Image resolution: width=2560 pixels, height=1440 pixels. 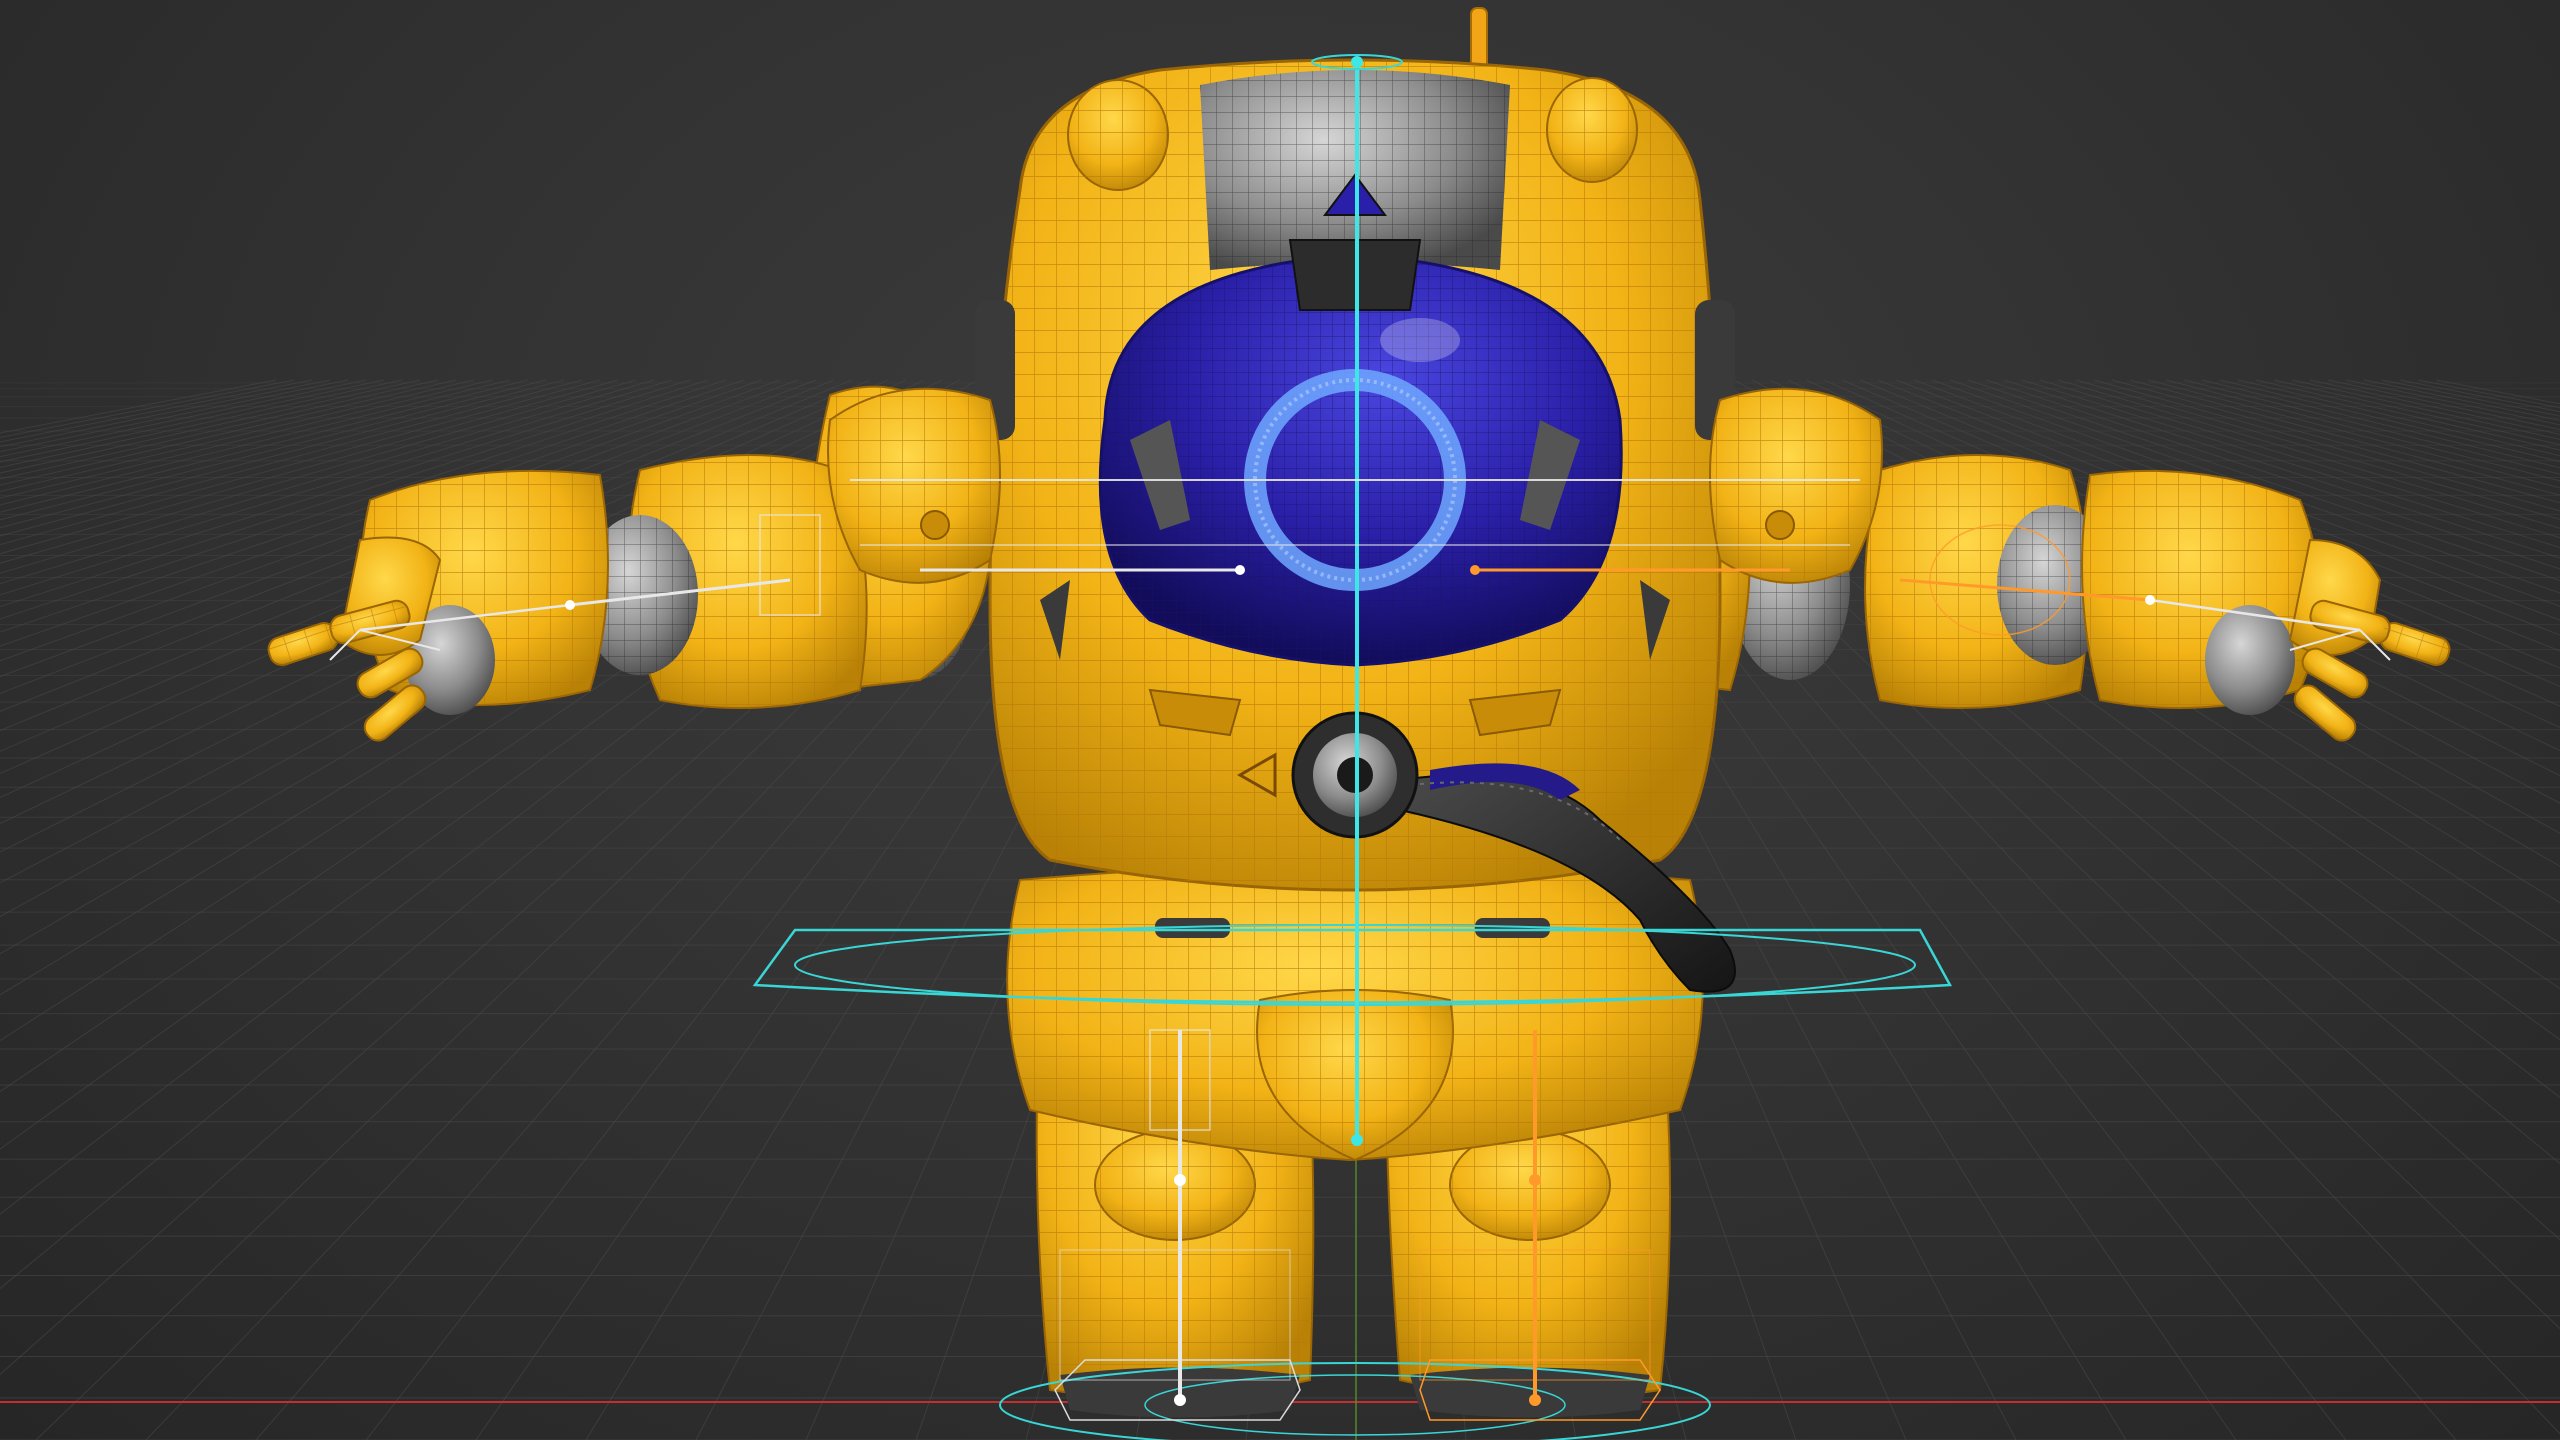 What do you see at coordinates (347, 671) in the screenshot?
I see `left-hand-fingers` at bounding box center [347, 671].